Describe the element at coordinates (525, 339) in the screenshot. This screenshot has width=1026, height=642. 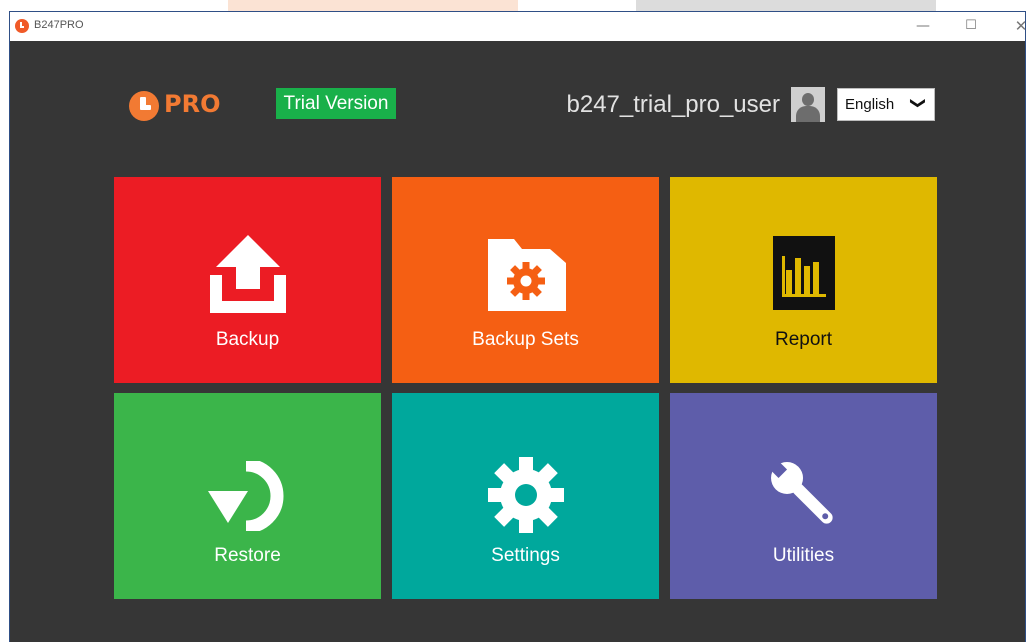
I see `tile-backup-sets-label: Backup Sets` at that location.